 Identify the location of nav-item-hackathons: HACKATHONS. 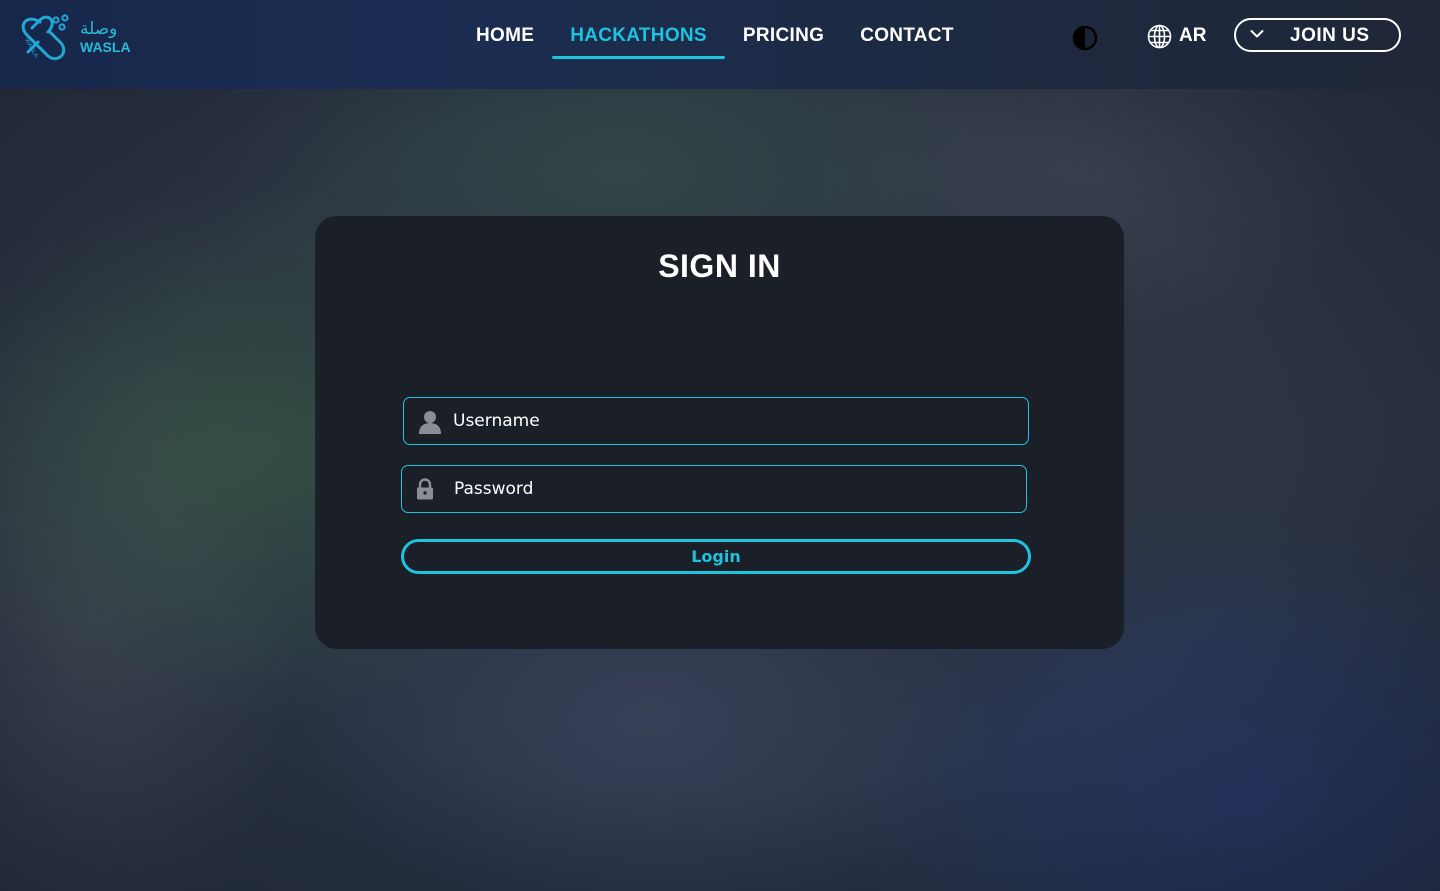
(638, 40).